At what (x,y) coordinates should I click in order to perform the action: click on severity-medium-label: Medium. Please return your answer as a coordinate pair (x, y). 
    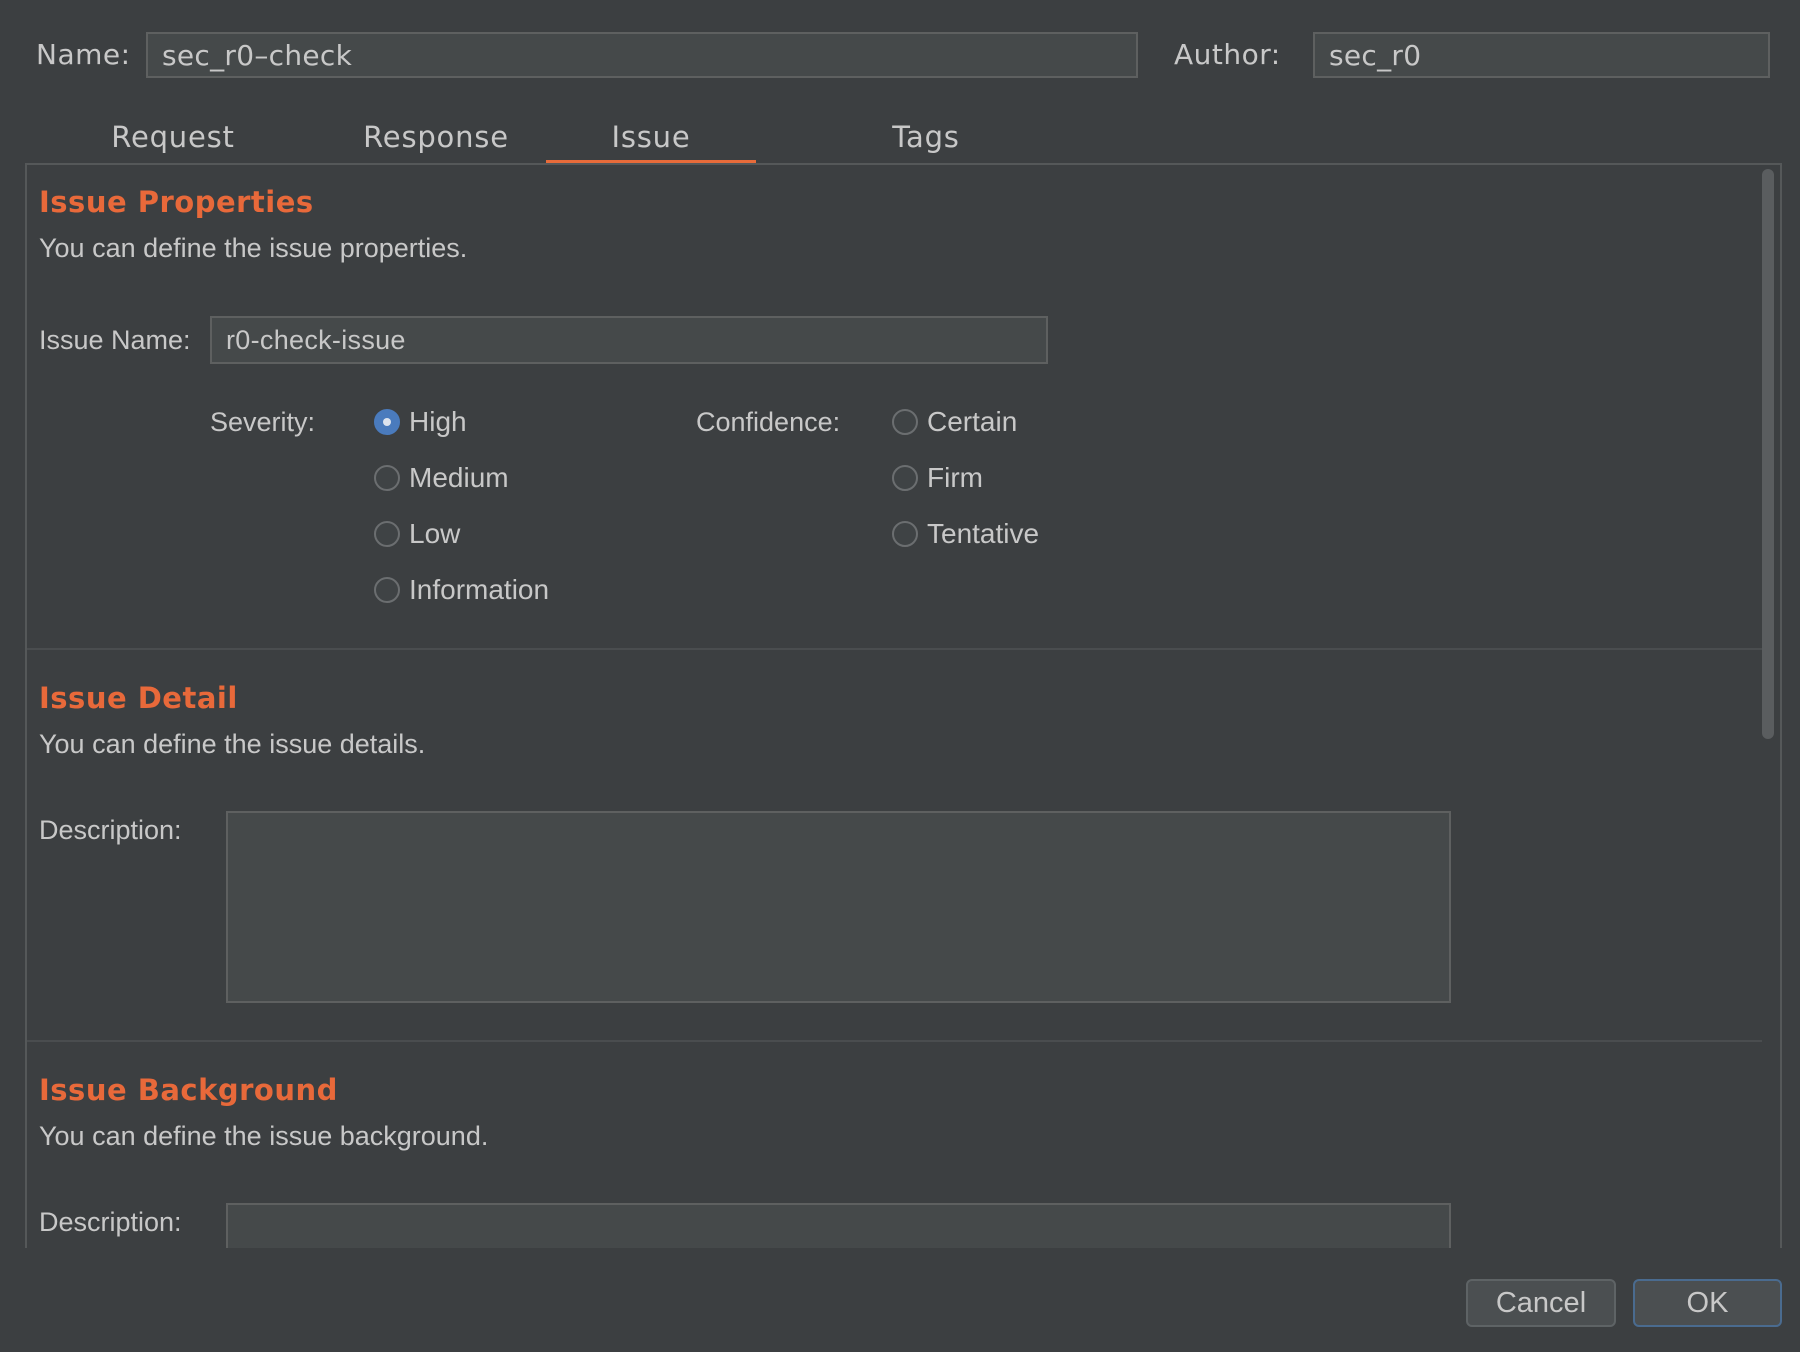
    Looking at the image, I should click on (459, 477).